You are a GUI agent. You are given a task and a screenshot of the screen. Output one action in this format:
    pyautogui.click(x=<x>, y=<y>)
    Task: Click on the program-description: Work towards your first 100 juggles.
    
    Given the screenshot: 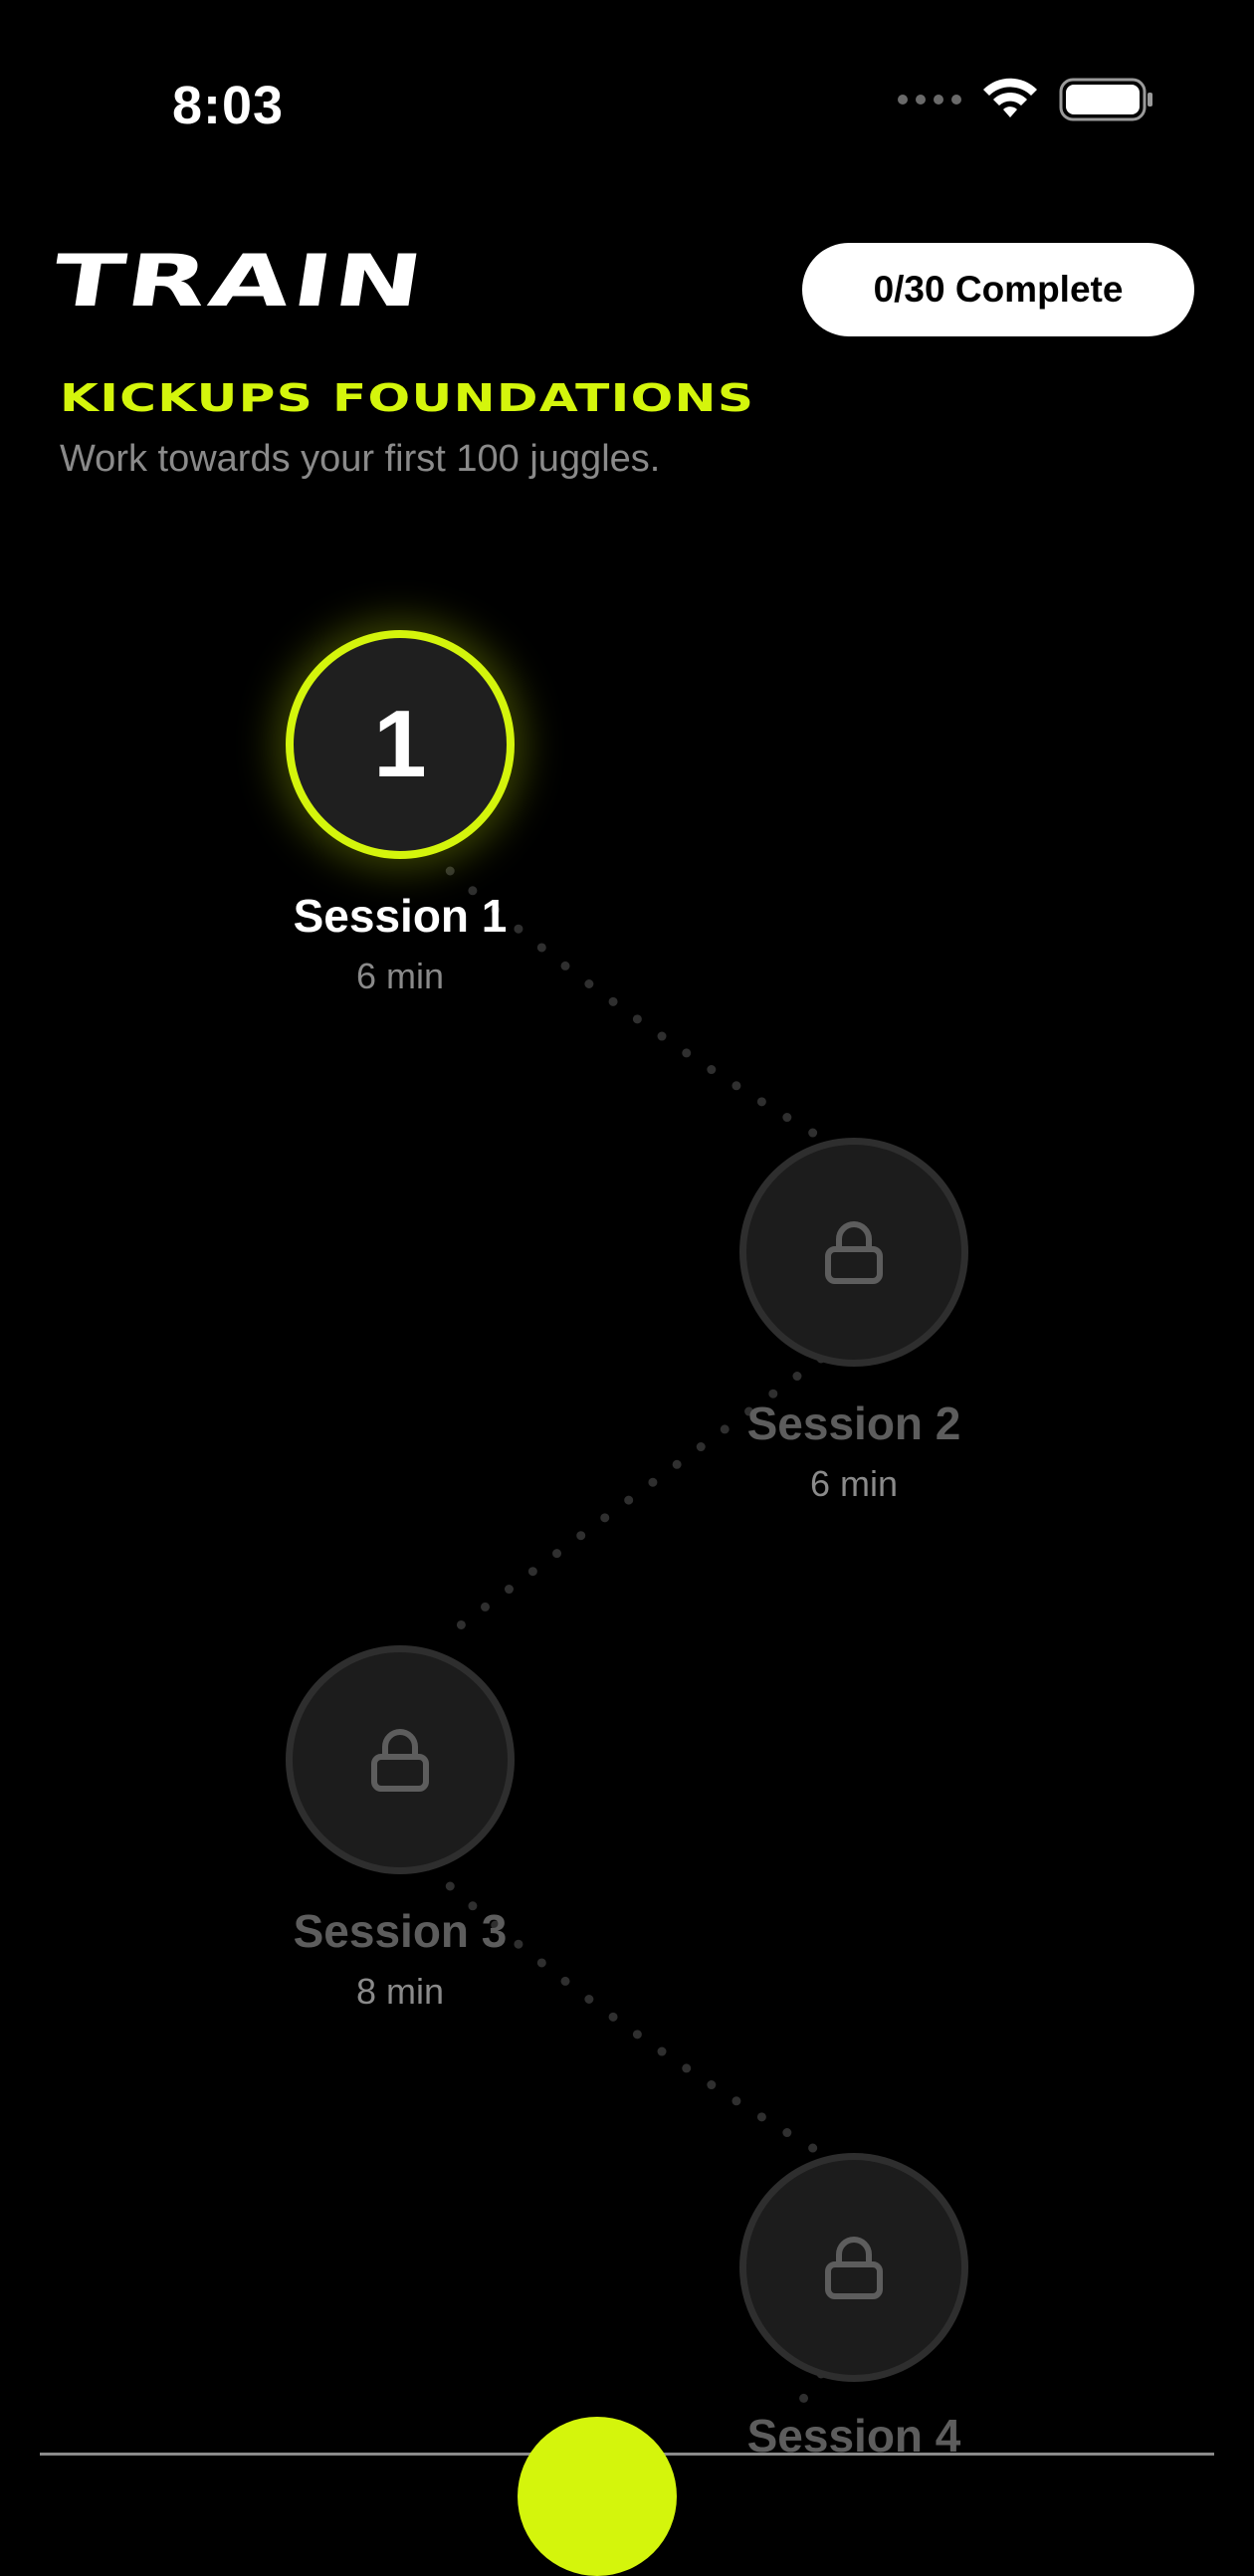 What is the action you would take?
    pyautogui.click(x=360, y=459)
    